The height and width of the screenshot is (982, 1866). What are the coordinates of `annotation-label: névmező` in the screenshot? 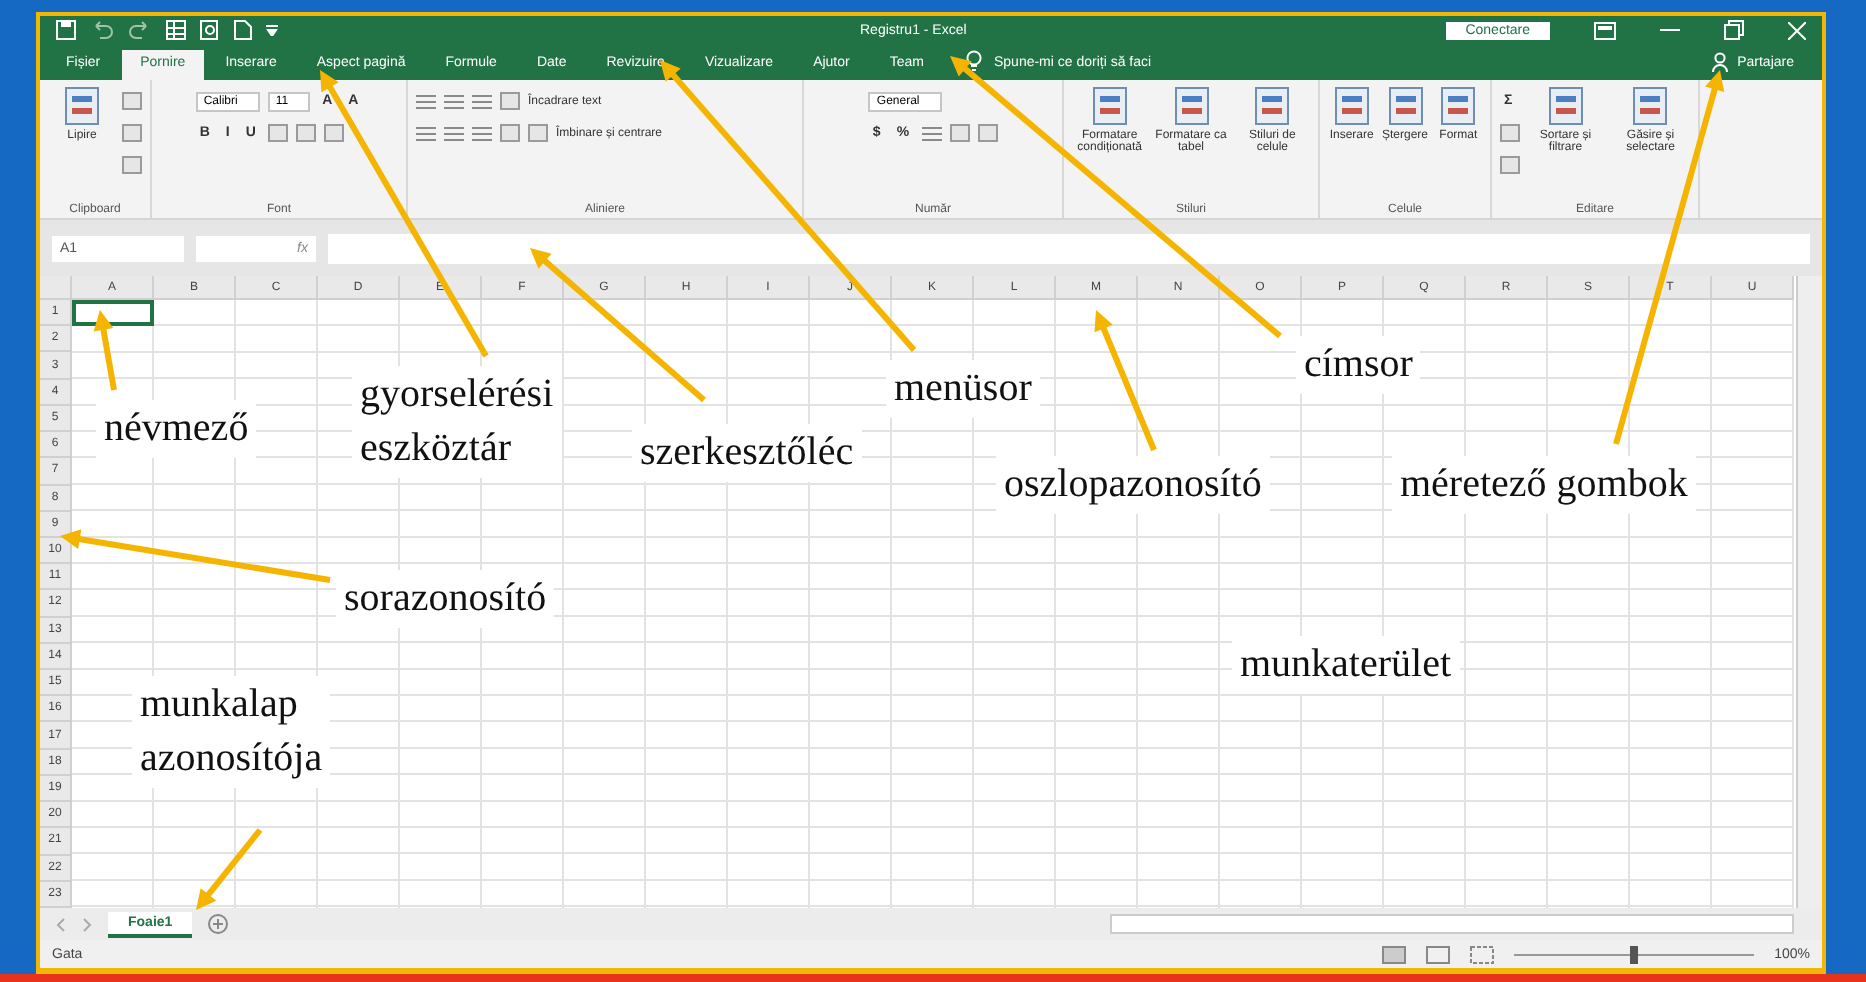 It's located at (176, 429).